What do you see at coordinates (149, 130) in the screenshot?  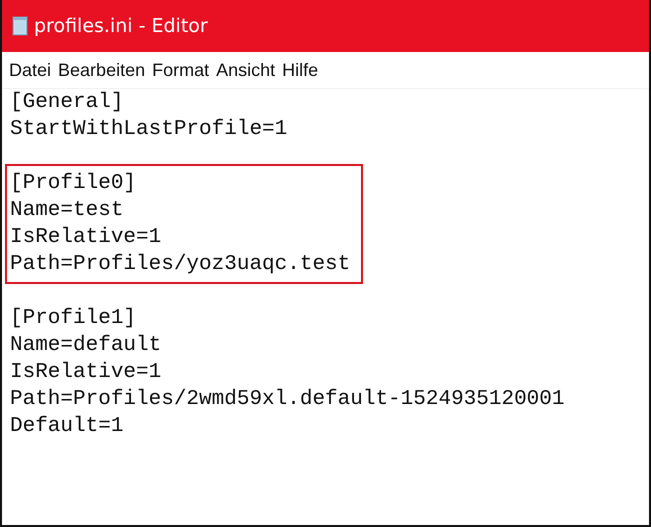 I see `text-line: StartWithLastProfile=1` at bounding box center [149, 130].